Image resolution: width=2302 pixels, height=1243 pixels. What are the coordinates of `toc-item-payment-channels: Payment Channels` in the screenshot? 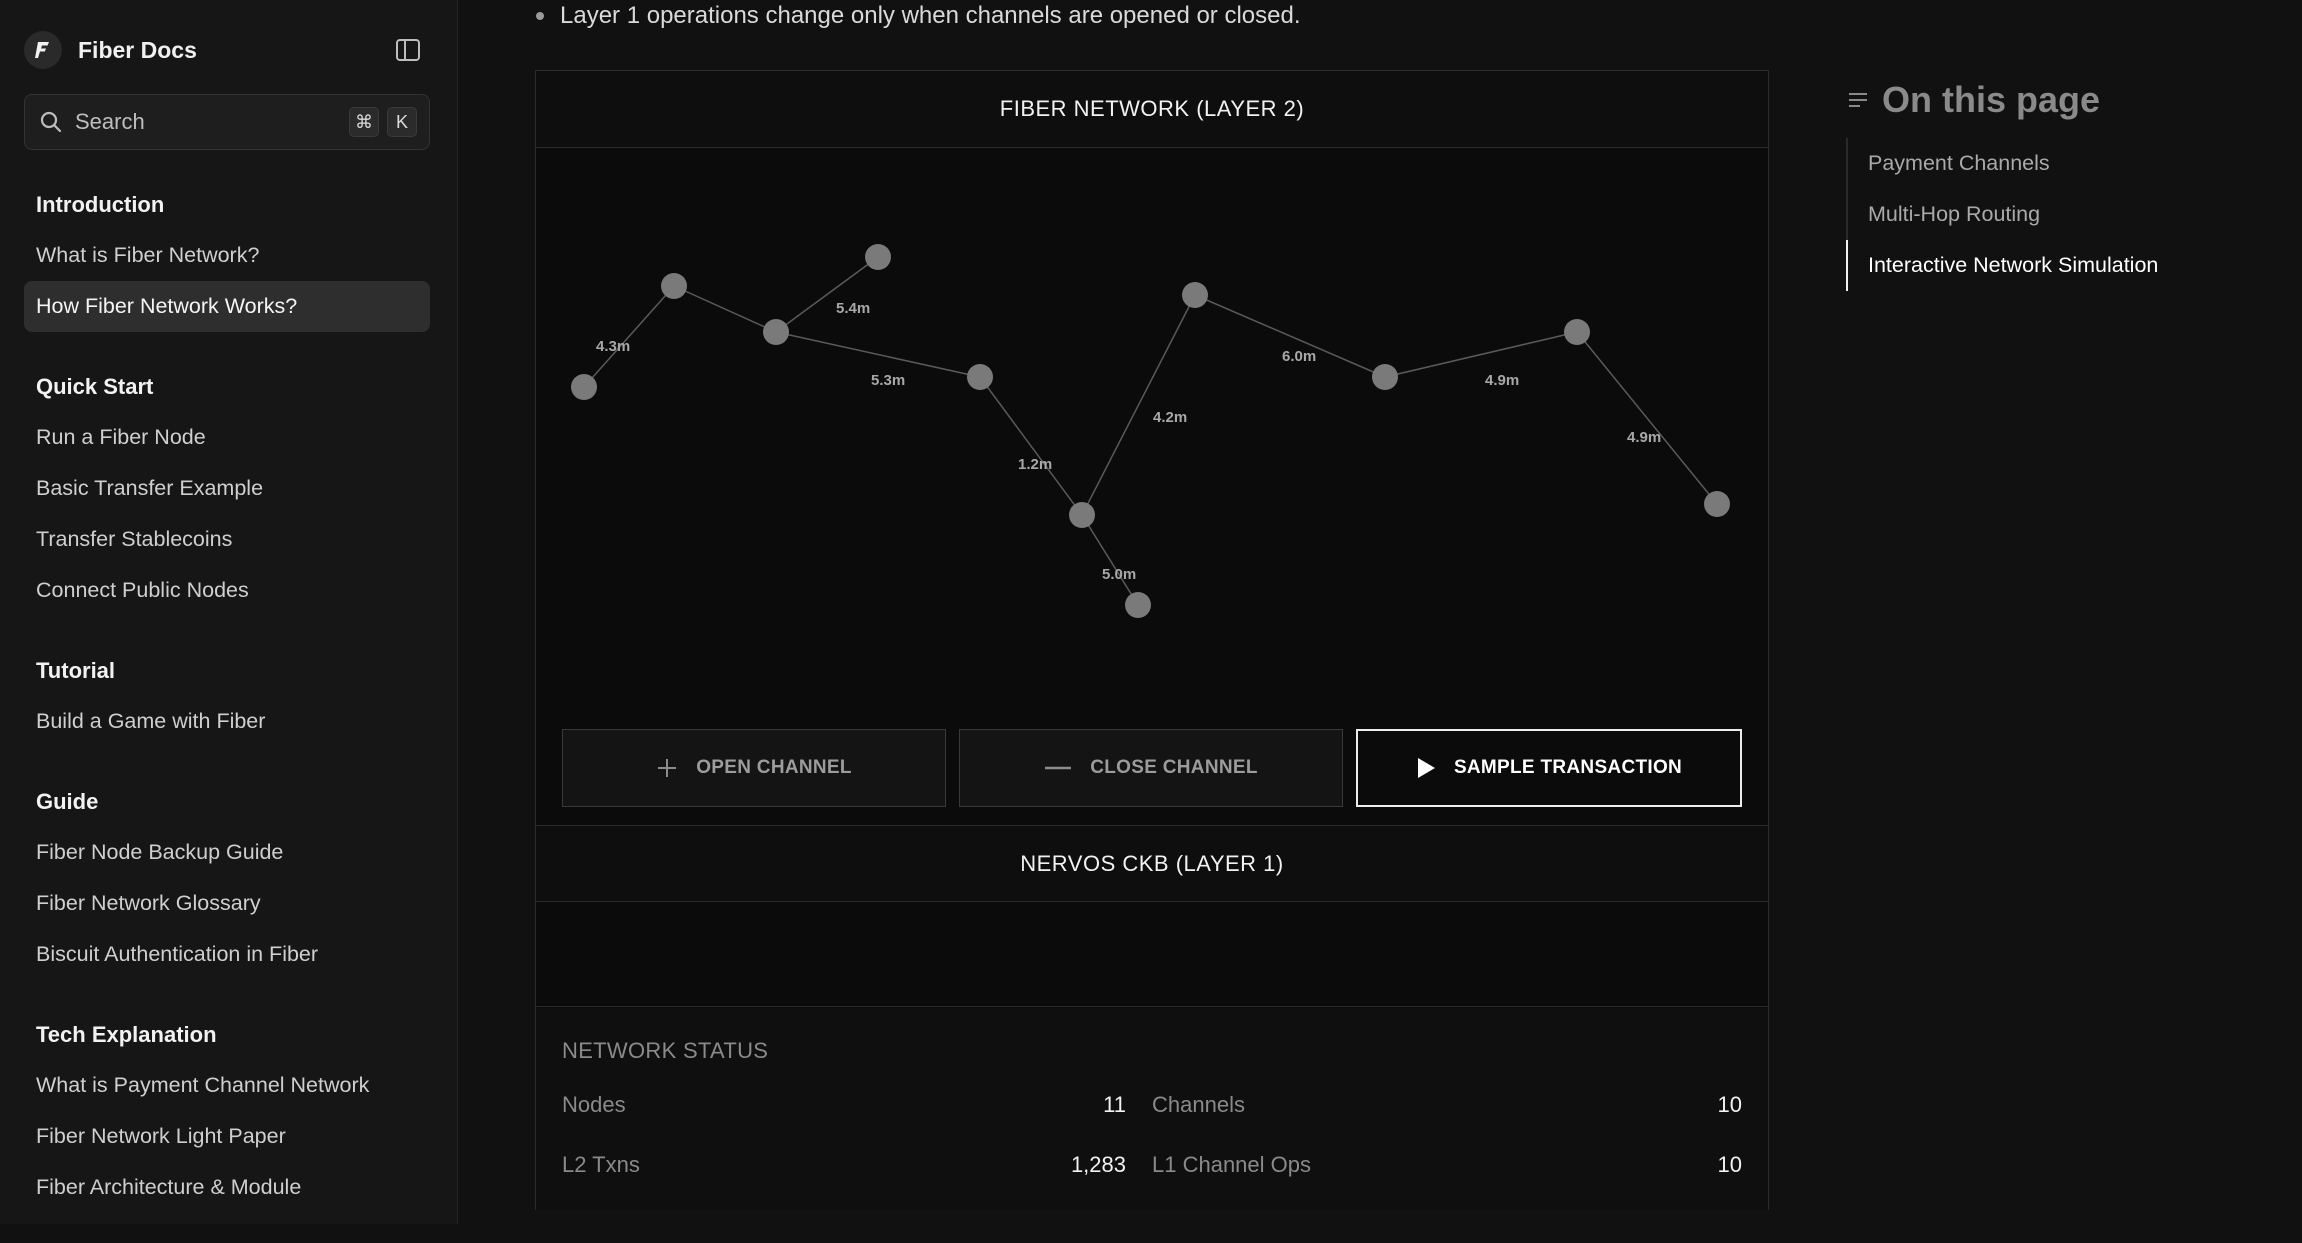 It's located at (2002, 163).